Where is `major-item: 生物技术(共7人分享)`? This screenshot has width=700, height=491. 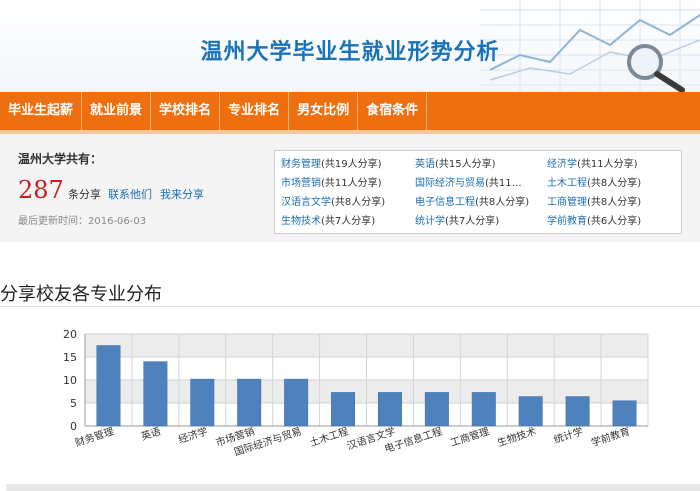
major-item: 生物技术(共7人分享) is located at coordinates (345, 219).